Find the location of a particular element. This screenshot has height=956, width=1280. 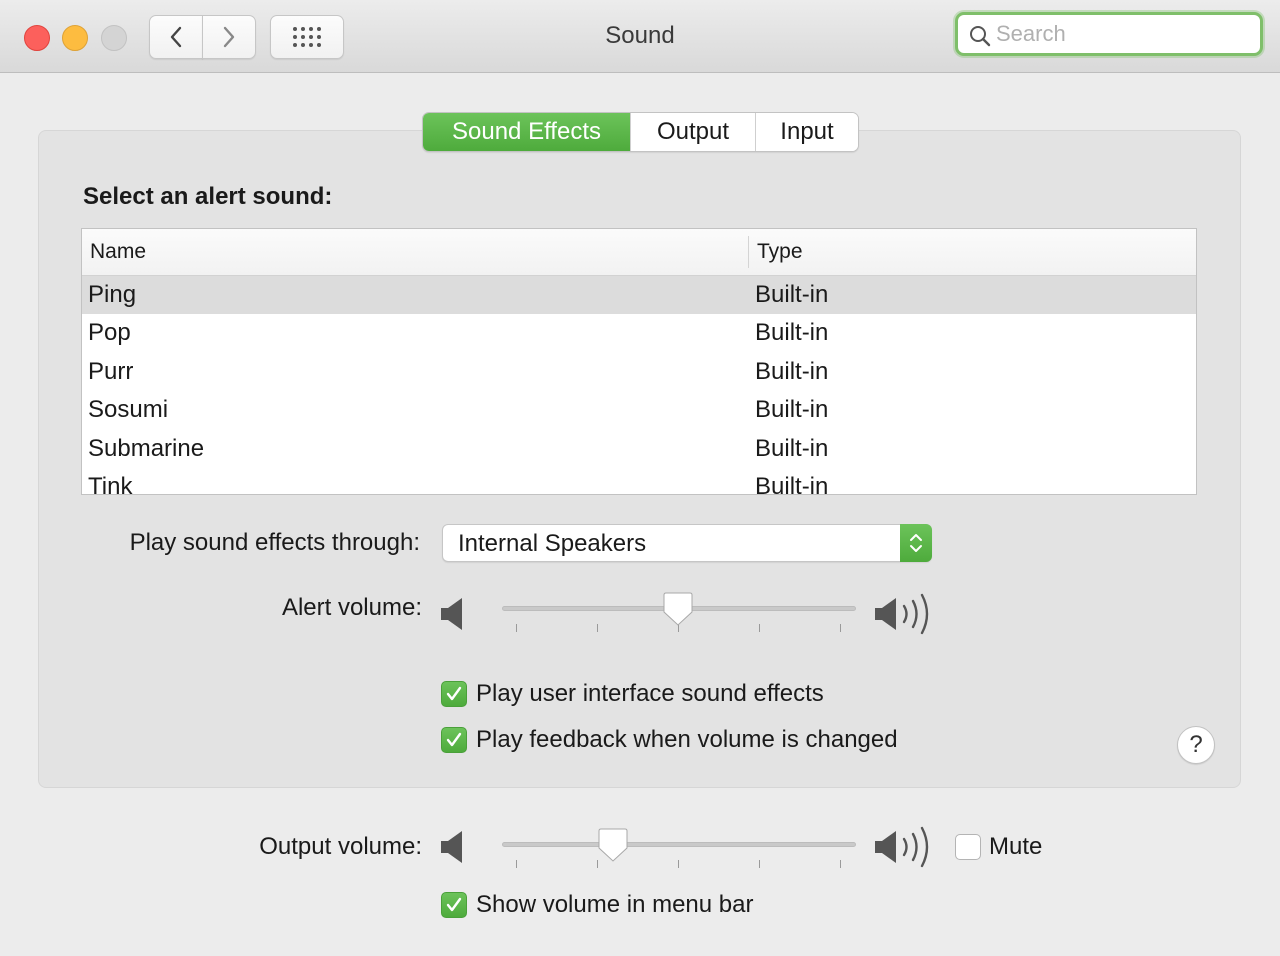

tab-input: Input is located at coordinates (807, 132).